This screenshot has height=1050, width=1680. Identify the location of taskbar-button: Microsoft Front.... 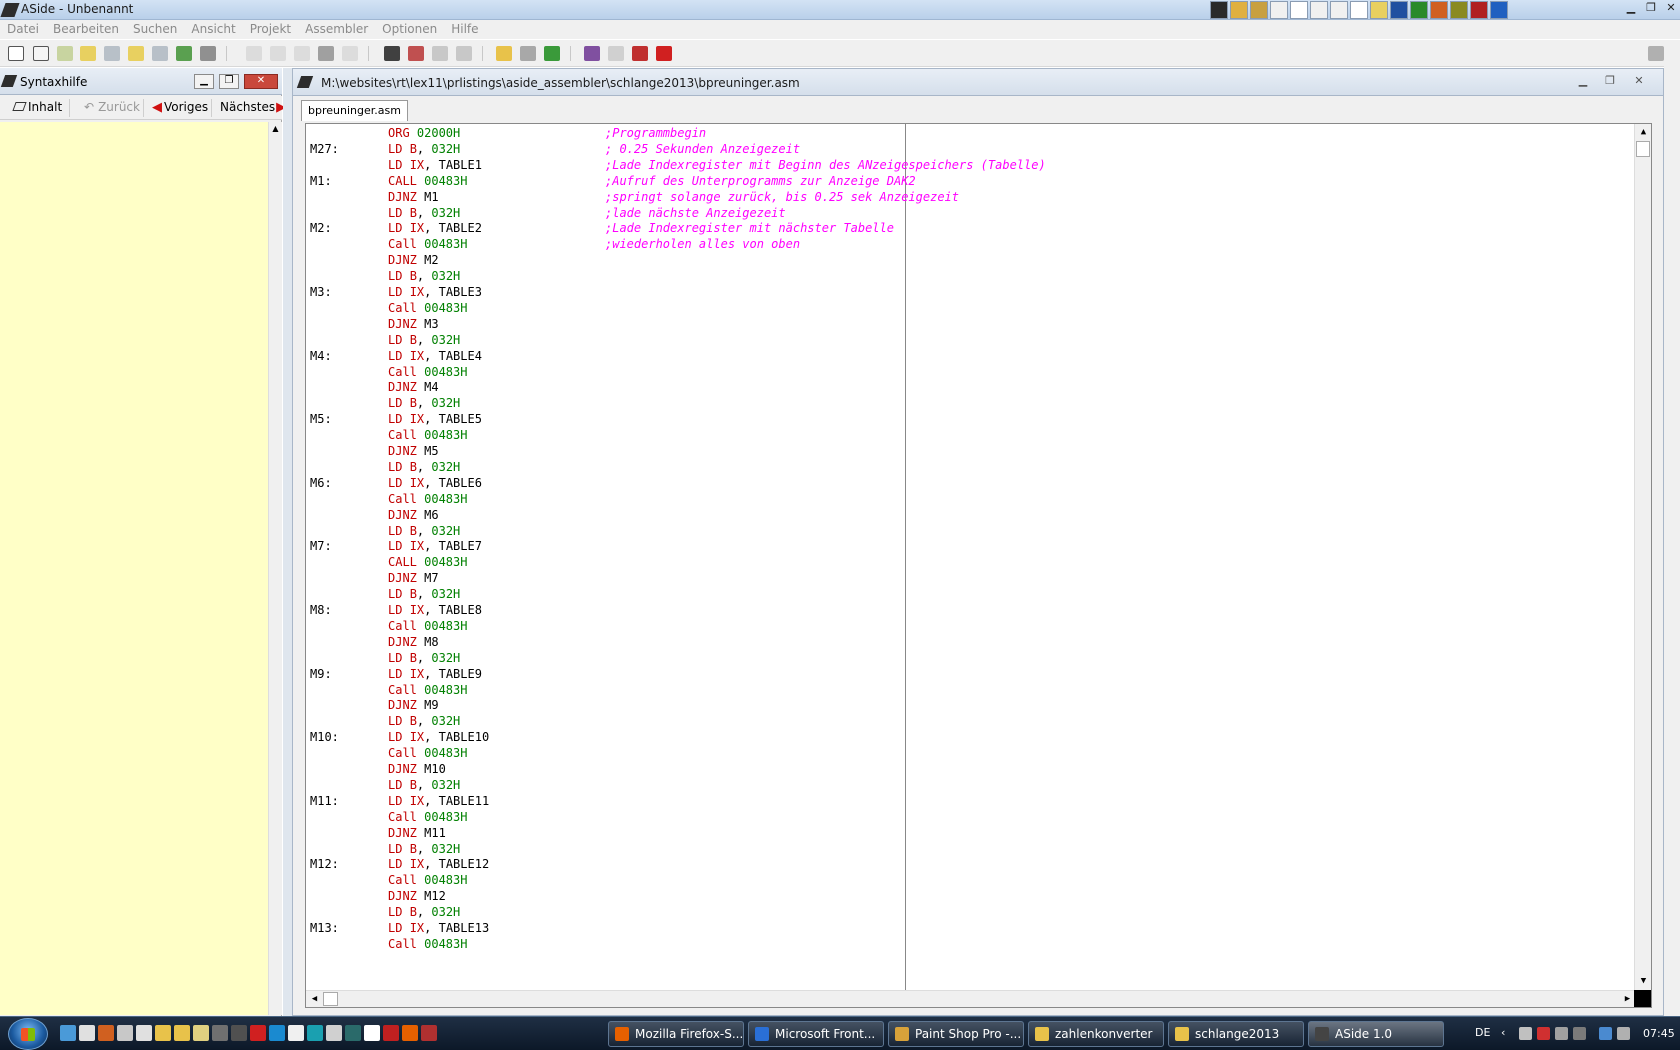
(816, 1034).